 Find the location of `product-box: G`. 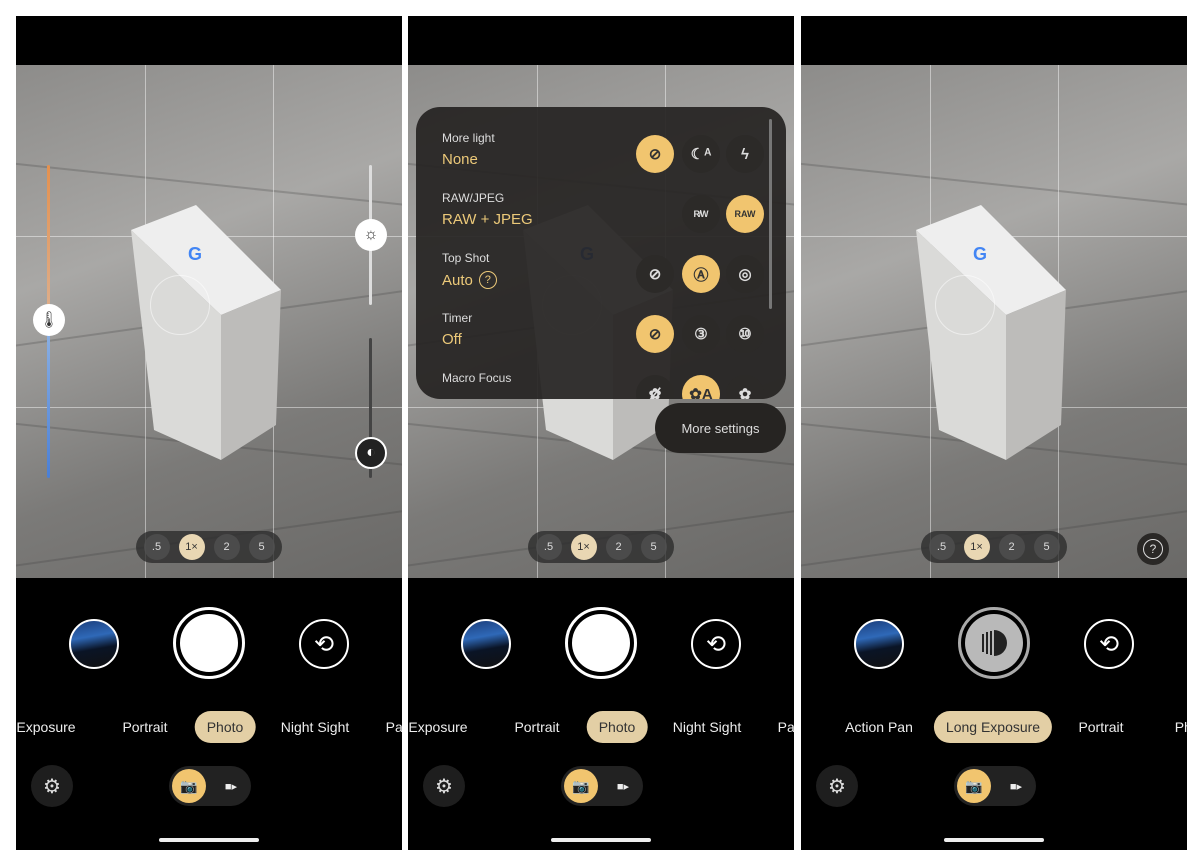

product-box: G is located at coordinates (991, 335).